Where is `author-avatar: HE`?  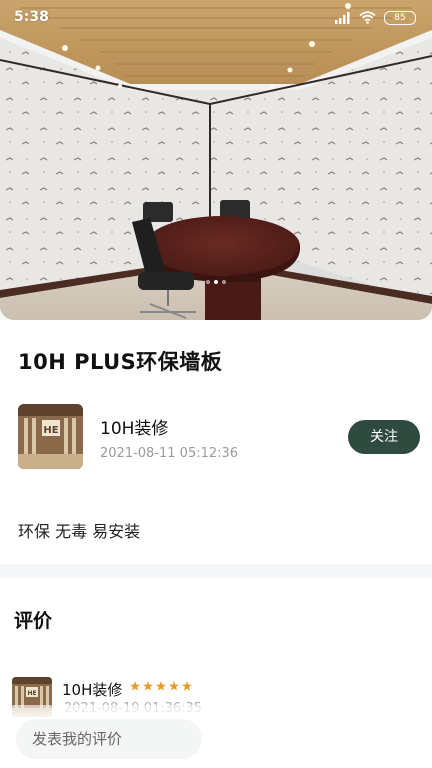 author-avatar: HE is located at coordinates (50, 436).